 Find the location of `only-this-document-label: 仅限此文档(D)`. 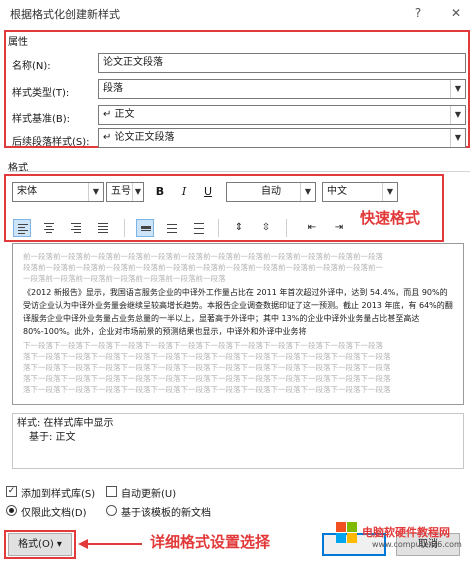

only-this-document-label: 仅限此文档(D) is located at coordinates (54, 511).